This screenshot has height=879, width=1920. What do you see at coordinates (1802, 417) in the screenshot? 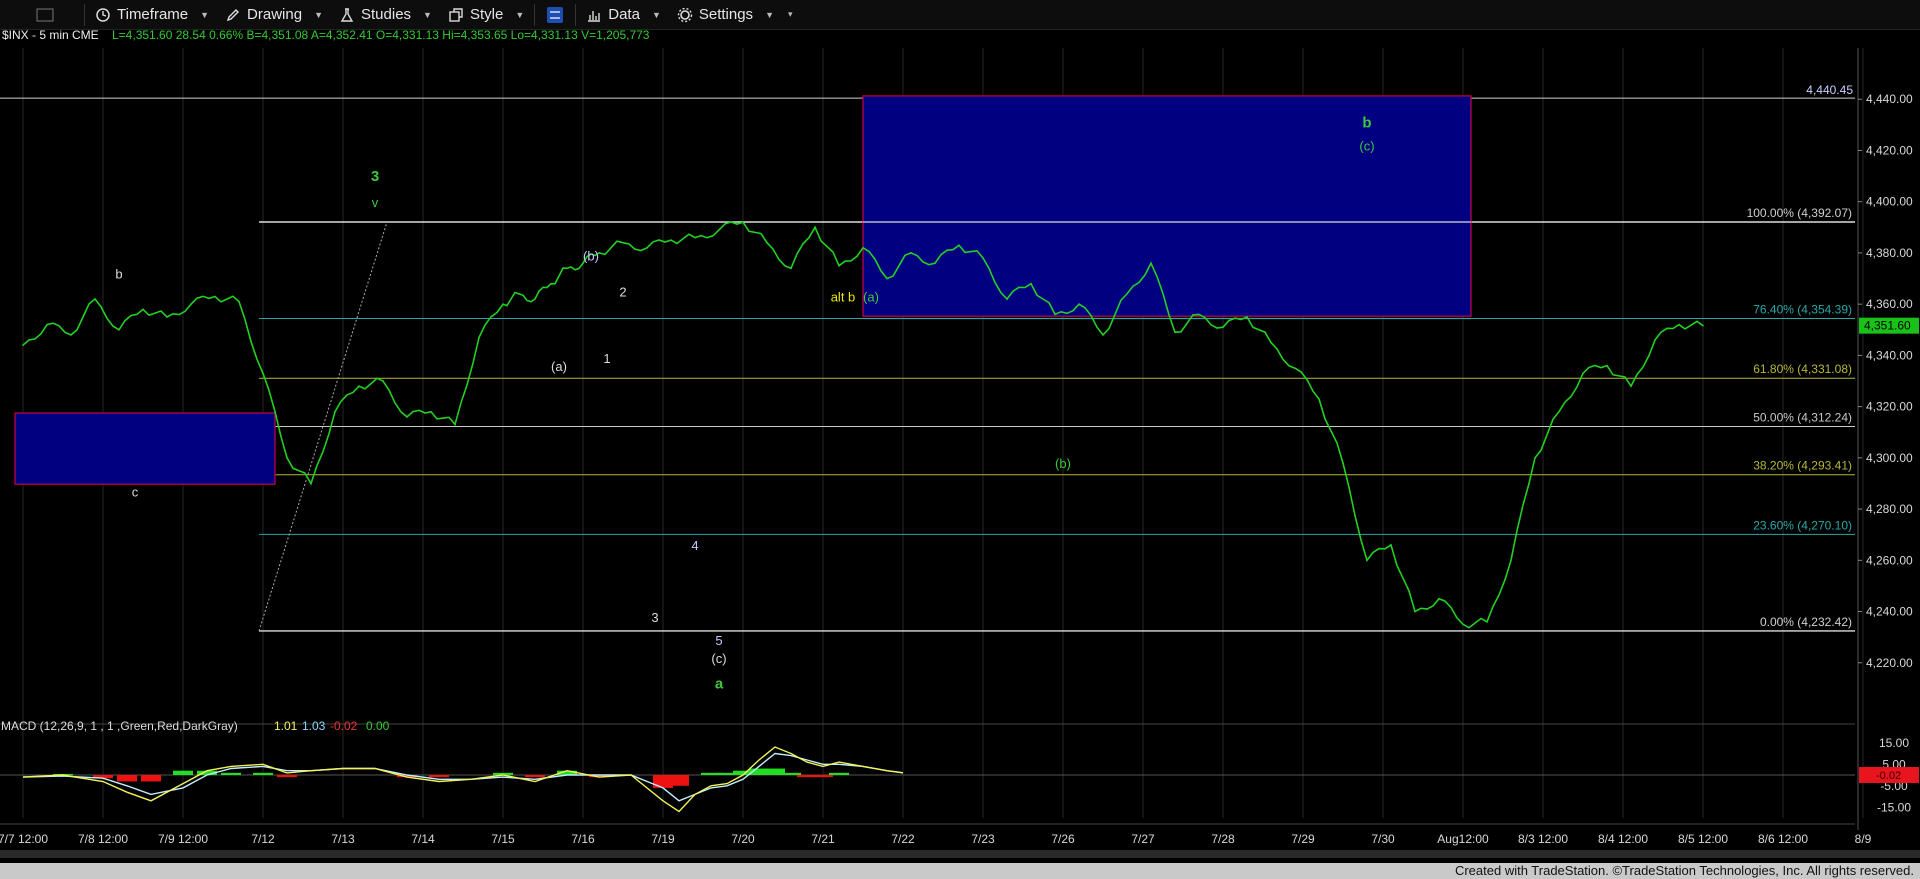
I see `fib-label: 50.00% (4,312.24)` at bounding box center [1802, 417].